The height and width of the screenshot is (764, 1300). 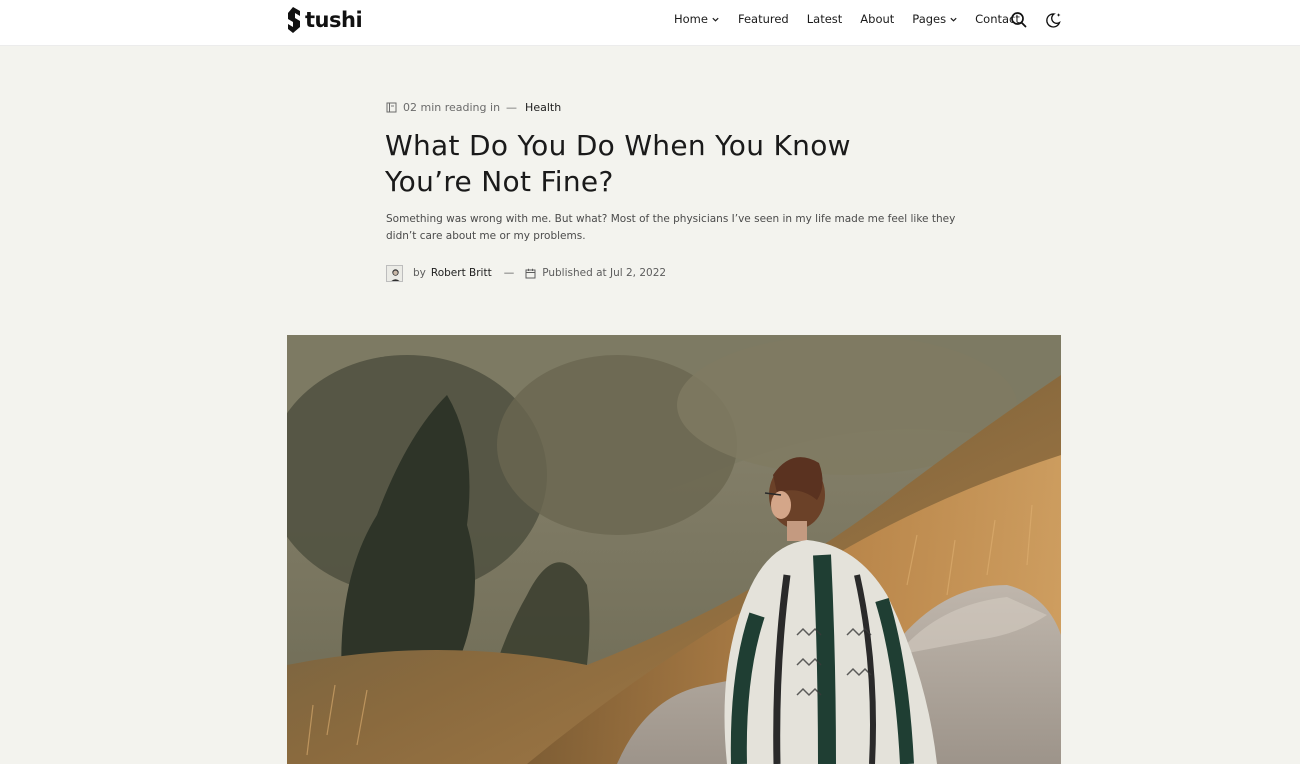 I want to click on nav-item-latest: Latest, so click(x=825, y=19).